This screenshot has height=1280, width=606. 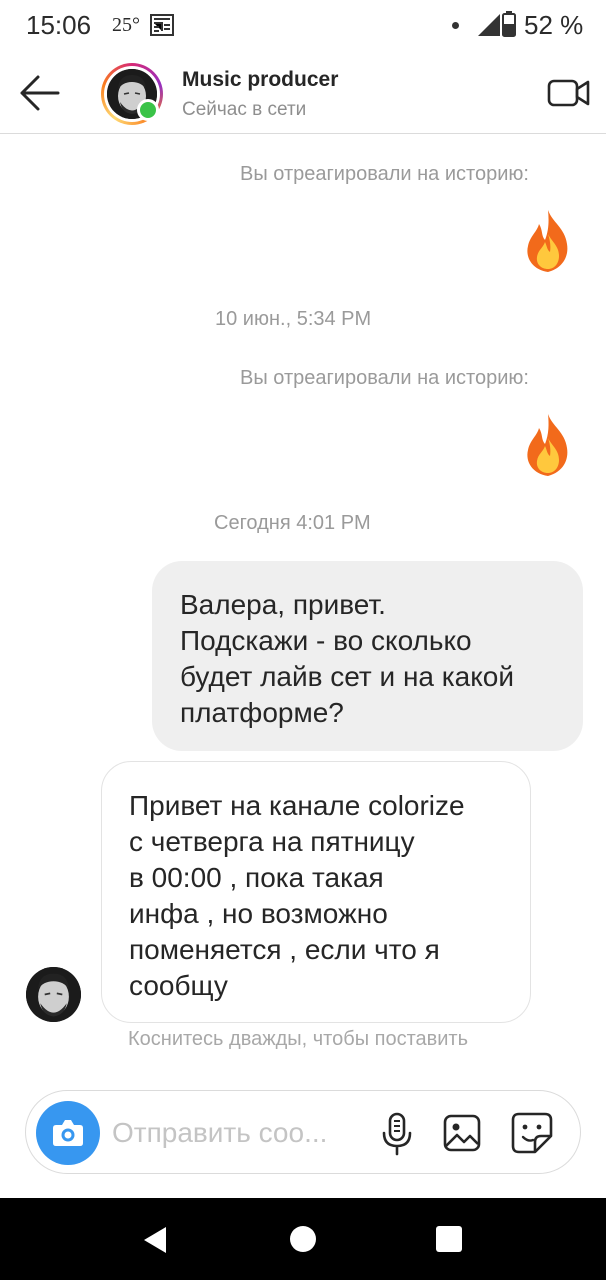 I want to click on gallery-icon, so click(x=462, y=1133).